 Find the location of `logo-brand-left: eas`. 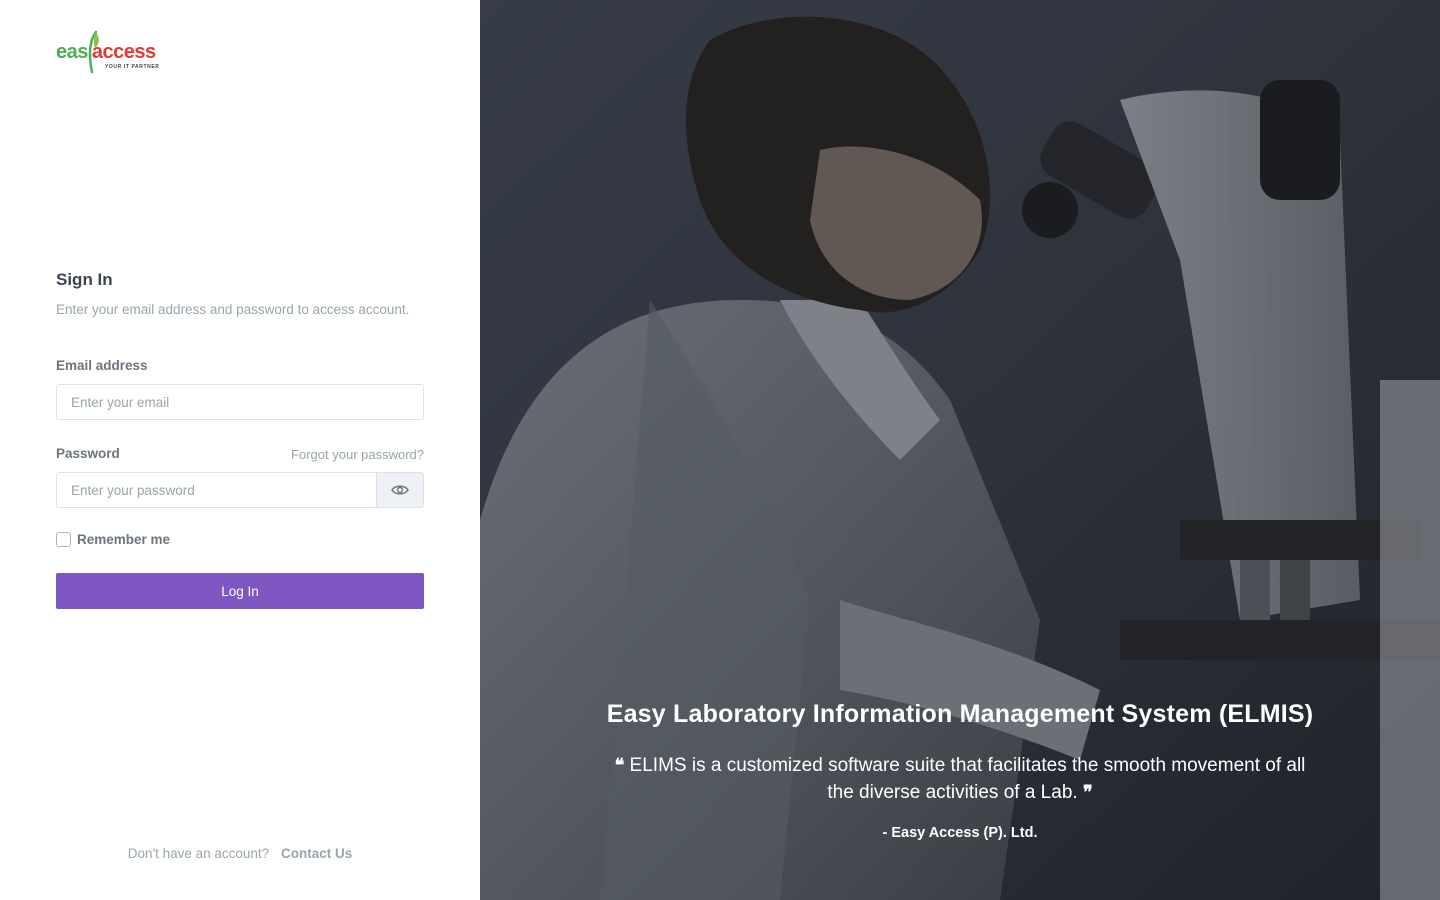

logo-brand-left: eas is located at coordinates (72, 52).